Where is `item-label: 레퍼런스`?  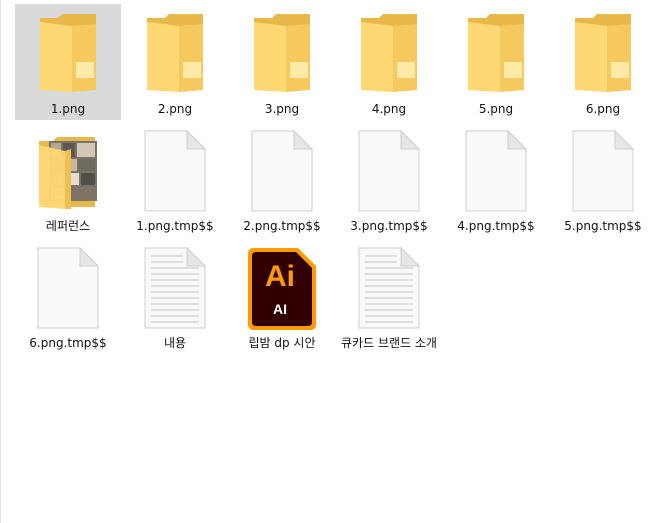
item-label: 레퍼런스 is located at coordinates (68, 226).